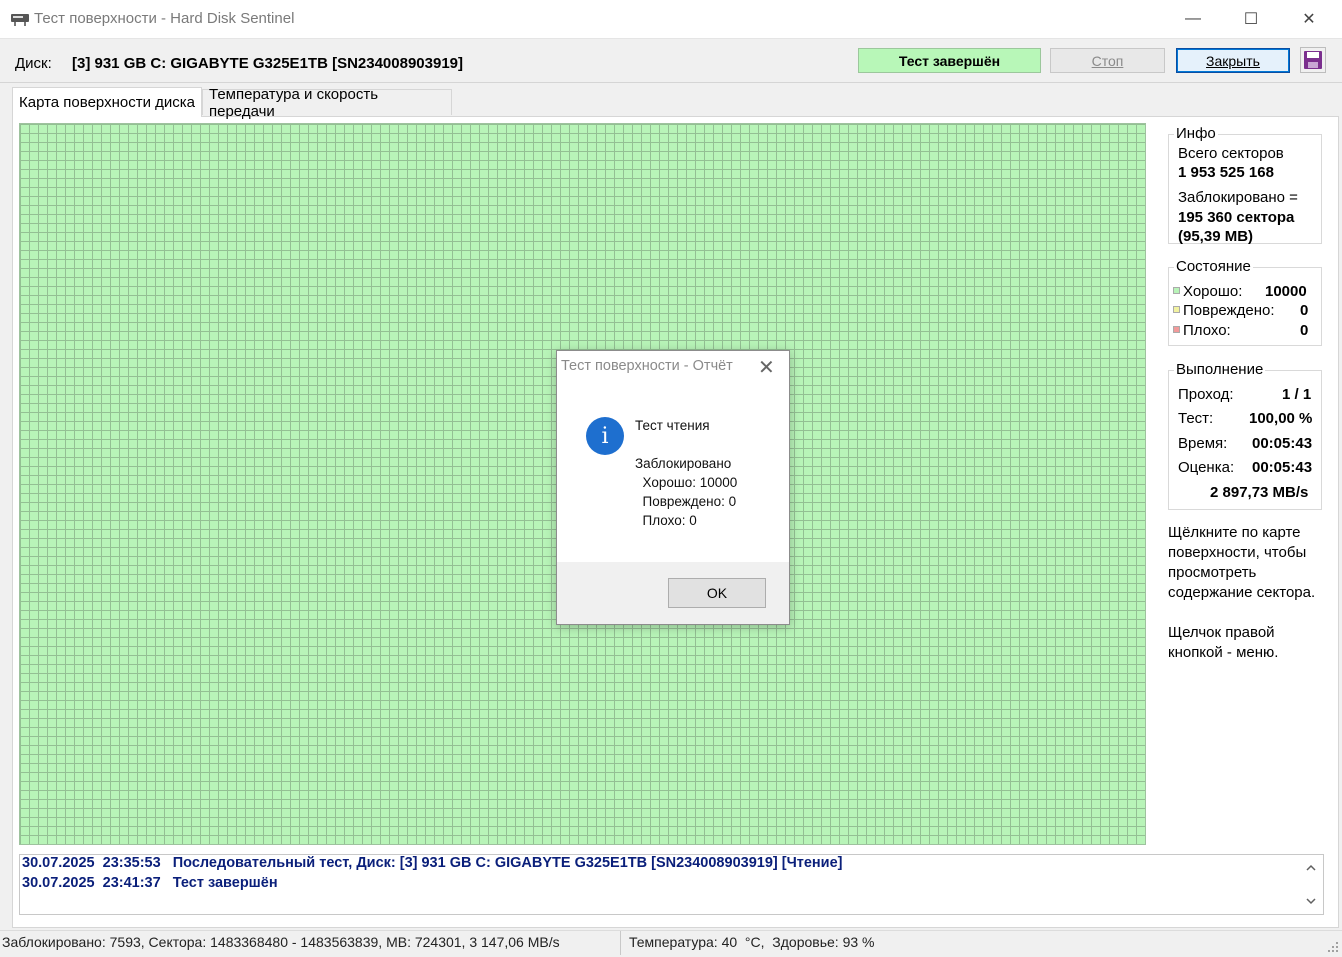  I want to click on window-title: Тест поверхности - Hard Disk Sentinel, so click(164, 18).